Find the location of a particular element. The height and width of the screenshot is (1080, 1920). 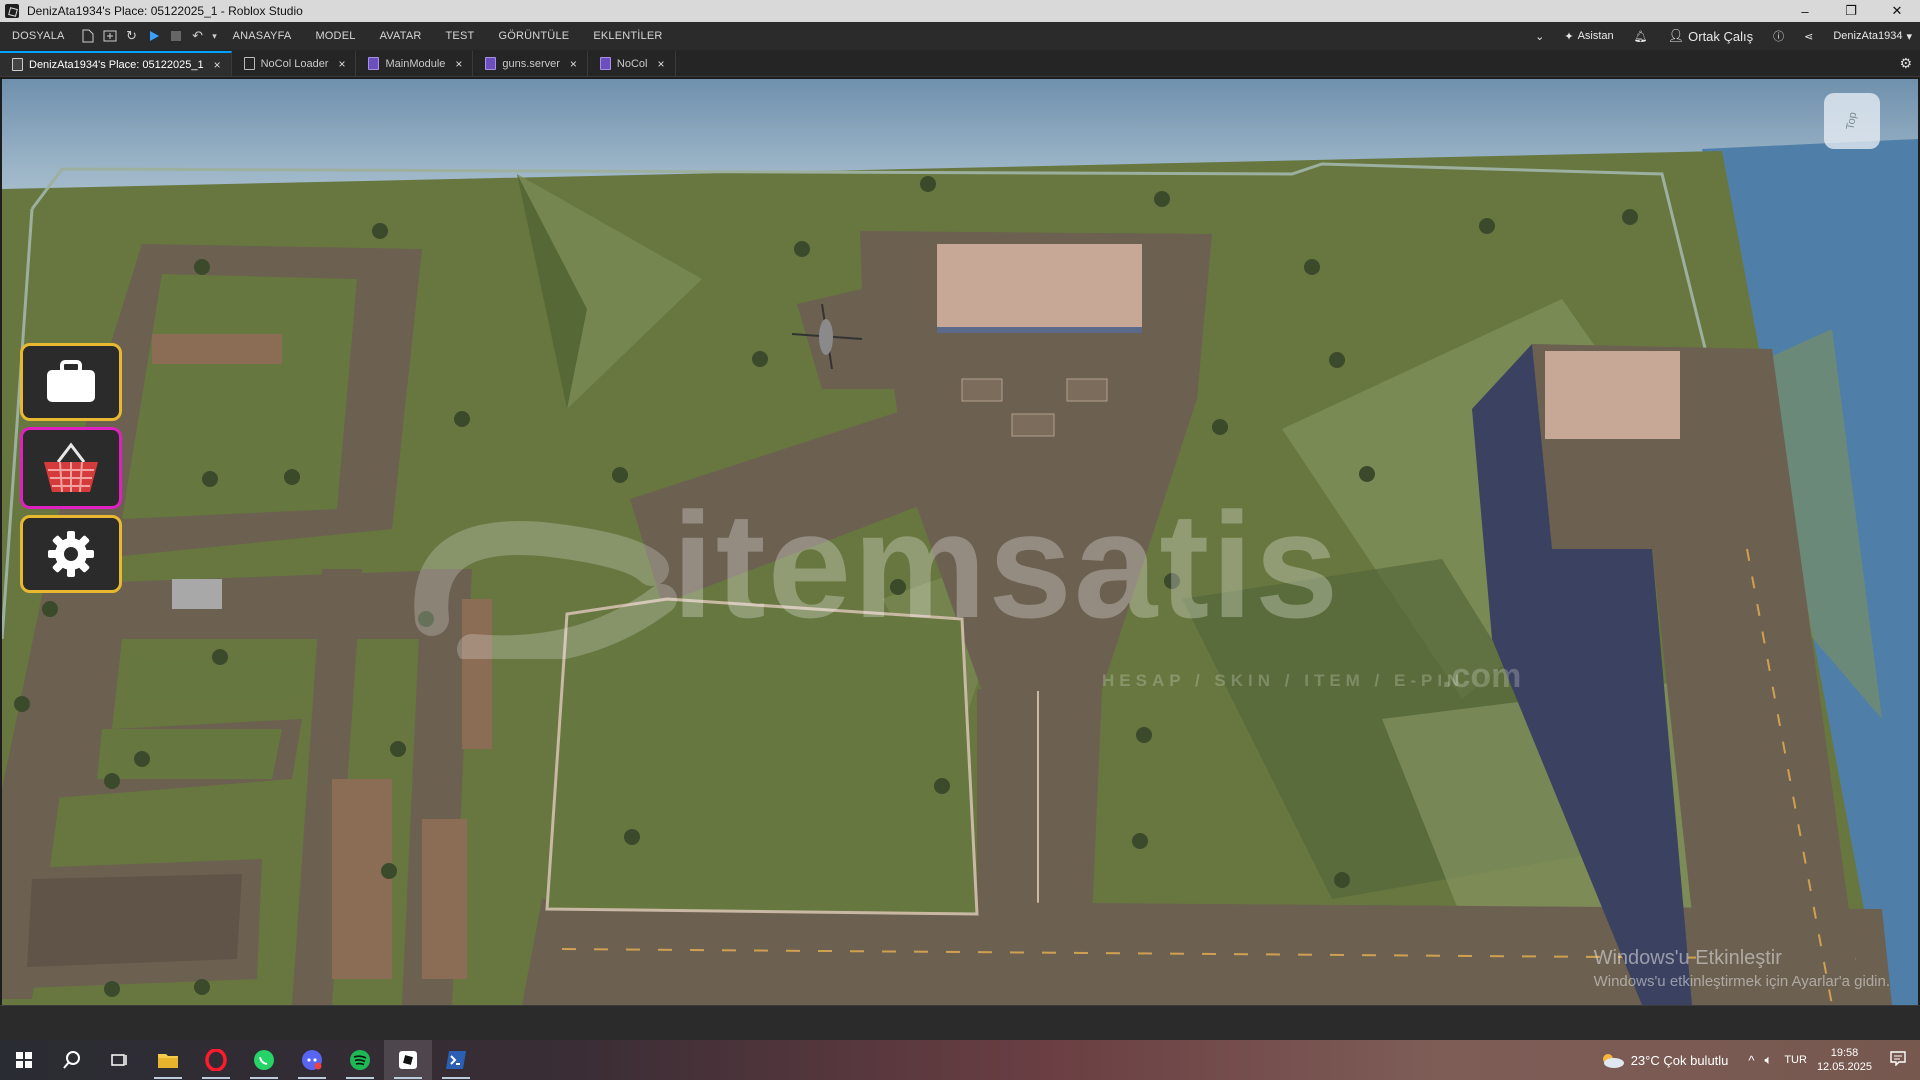

settings-button is located at coordinates (71, 554).